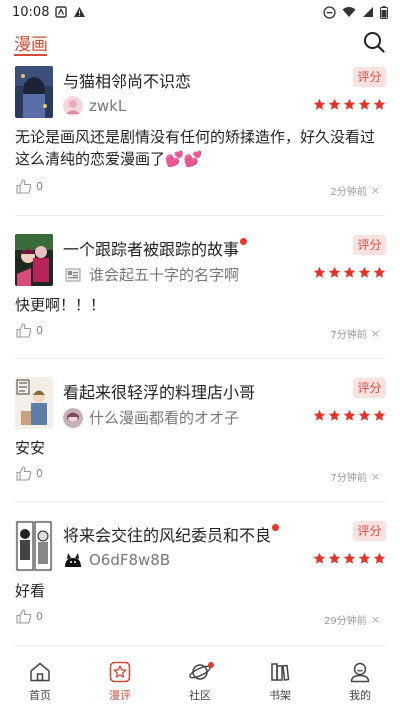 The height and width of the screenshot is (710, 400). Describe the element at coordinates (348, 192) in the screenshot. I see `timestamp: 2分钟前` at that location.